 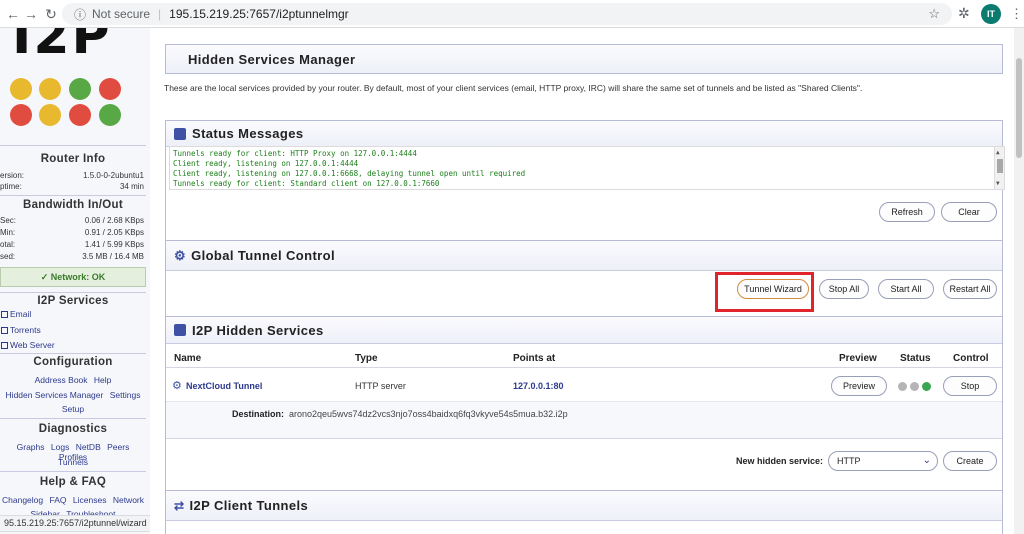 What do you see at coordinates (88, 447) in the screenshot?
I see `sidebar-item-netdb: NetDB` at bounding box center [88, 447].